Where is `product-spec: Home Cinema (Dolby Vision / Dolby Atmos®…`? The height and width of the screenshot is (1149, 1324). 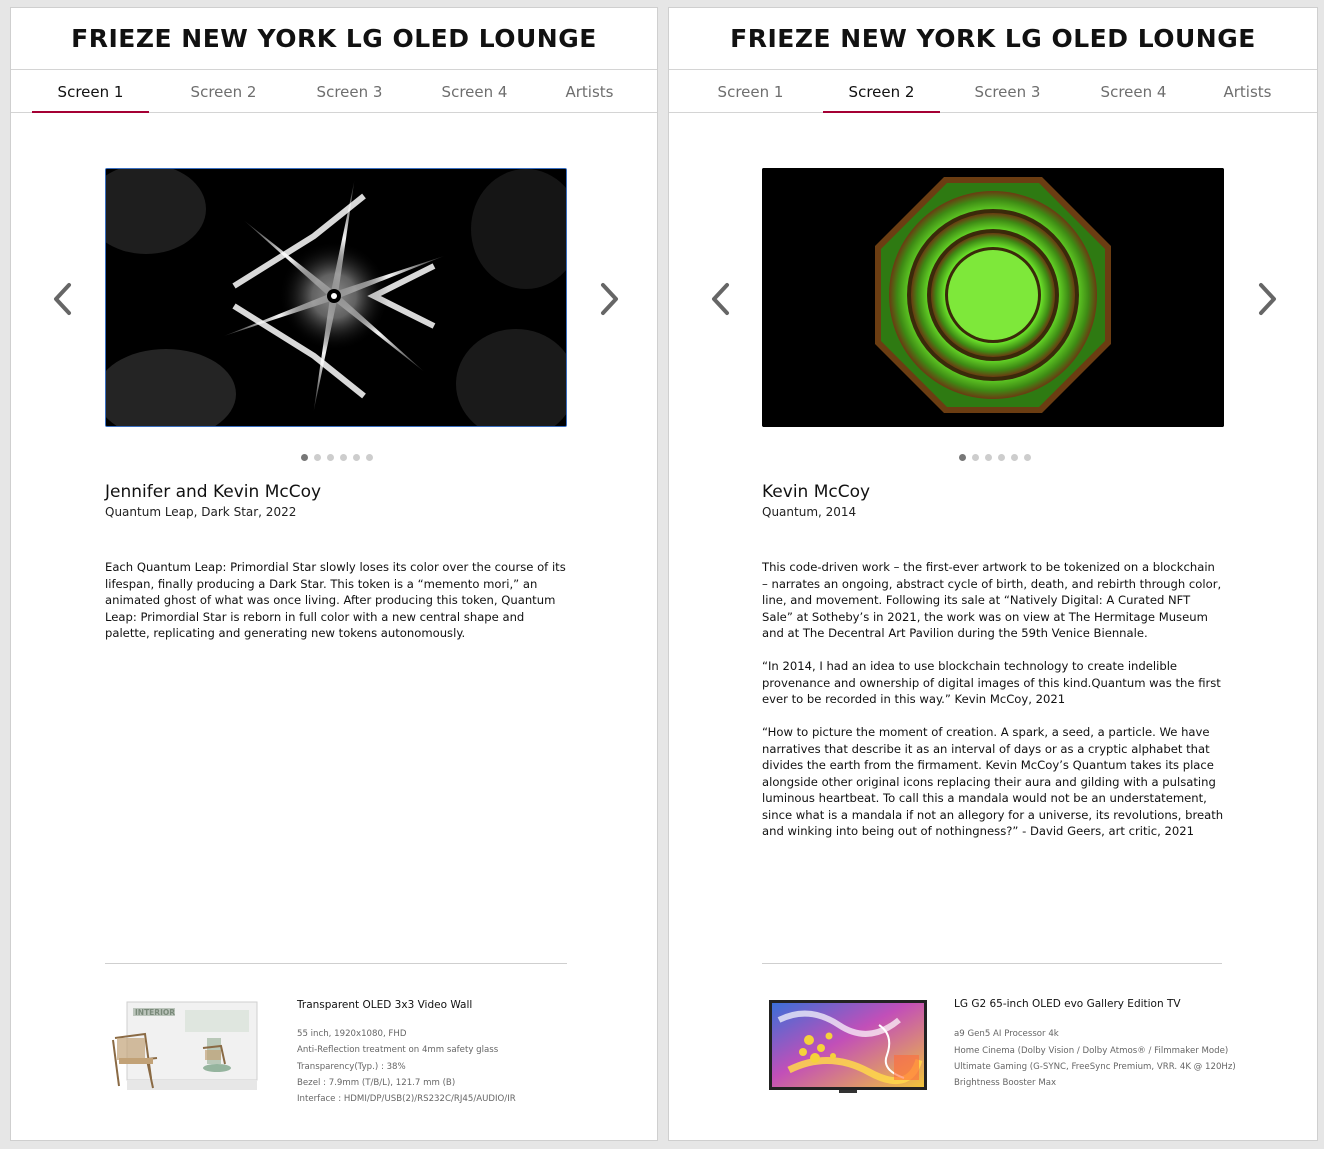
product-spec: Home Cinema (Dolby Vision / Dolby Atmos®… is located at coordinates (1091, 1051).